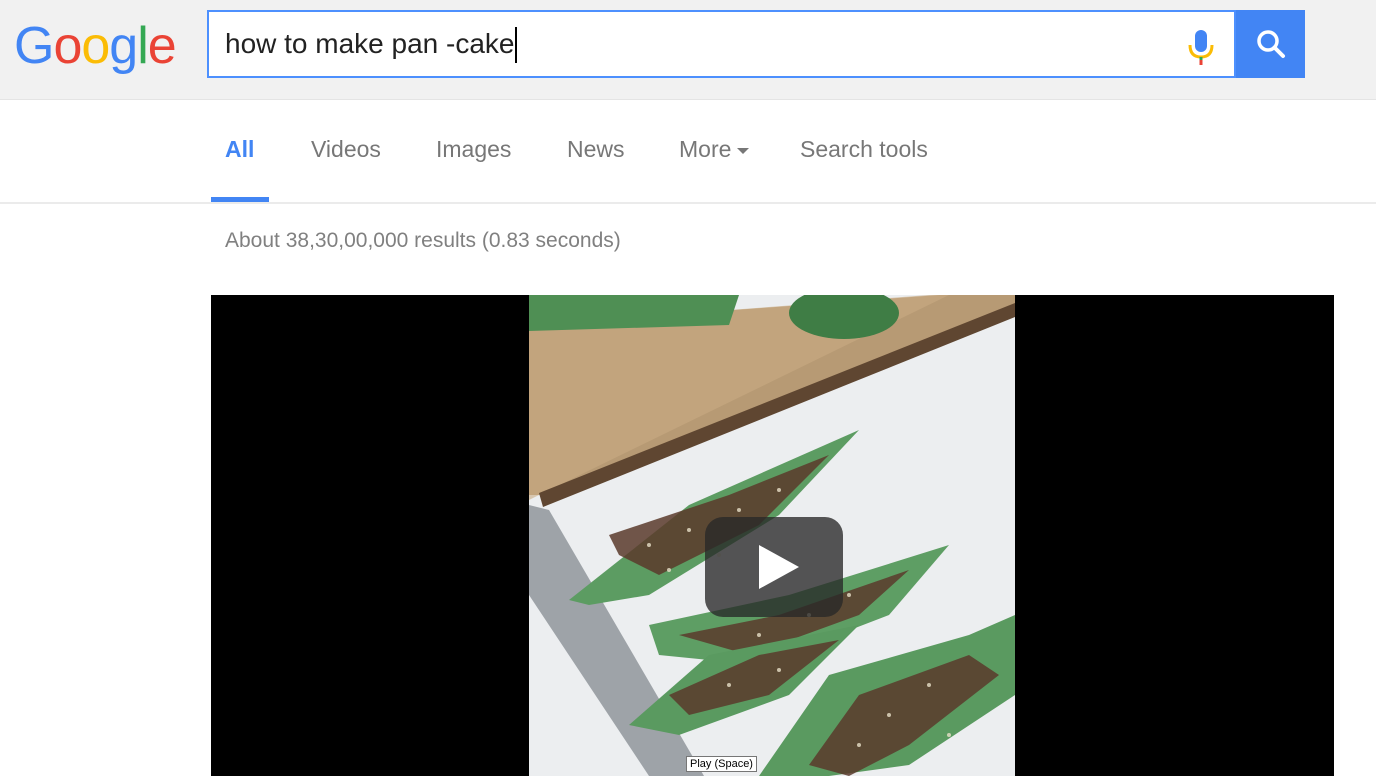 This screenshot has width=1376, height=776. What do you see at coordinates (162, 46) in the screenshot?
I see `logo-letter-e: e` at bounding box center [162, 46].